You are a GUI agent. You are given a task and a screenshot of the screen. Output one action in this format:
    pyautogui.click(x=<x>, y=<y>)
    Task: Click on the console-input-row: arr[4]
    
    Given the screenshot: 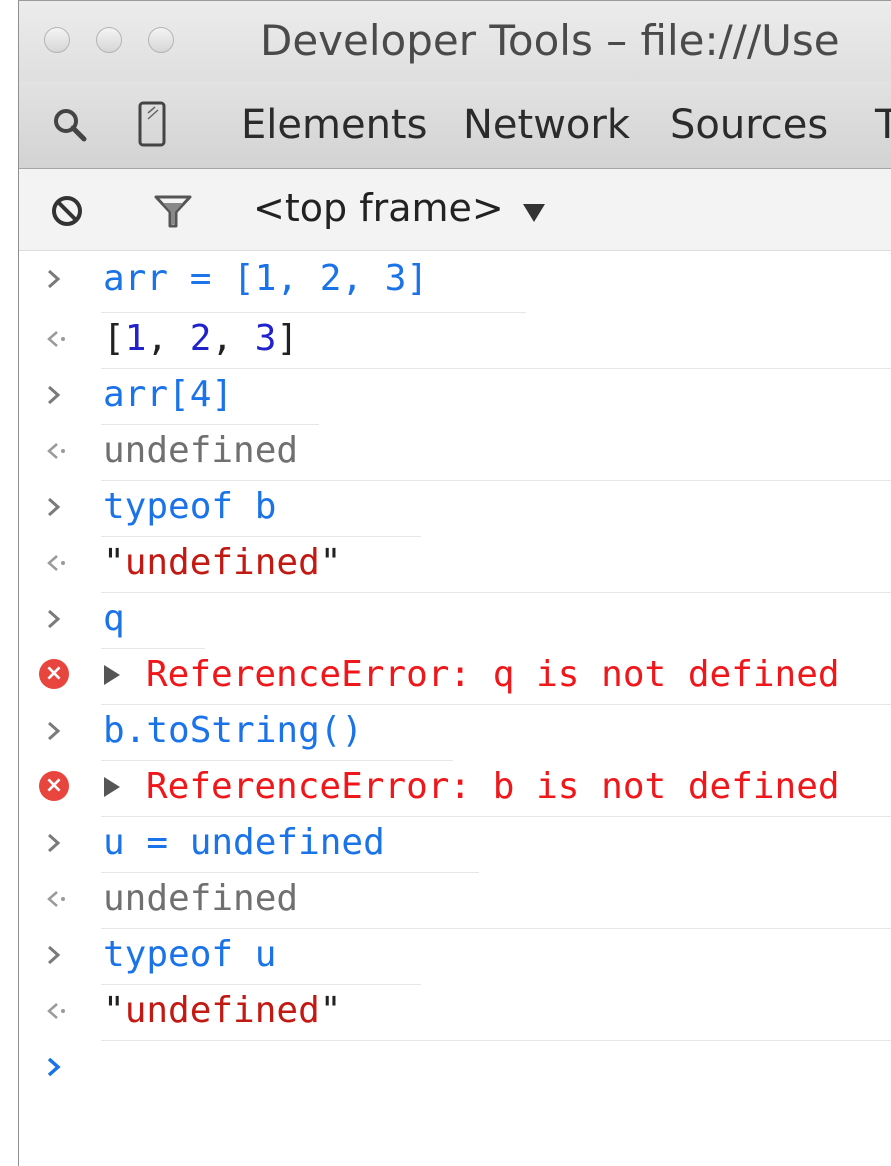 What is the action you would take?
    pyautogui.click(x=455, y=395)
    